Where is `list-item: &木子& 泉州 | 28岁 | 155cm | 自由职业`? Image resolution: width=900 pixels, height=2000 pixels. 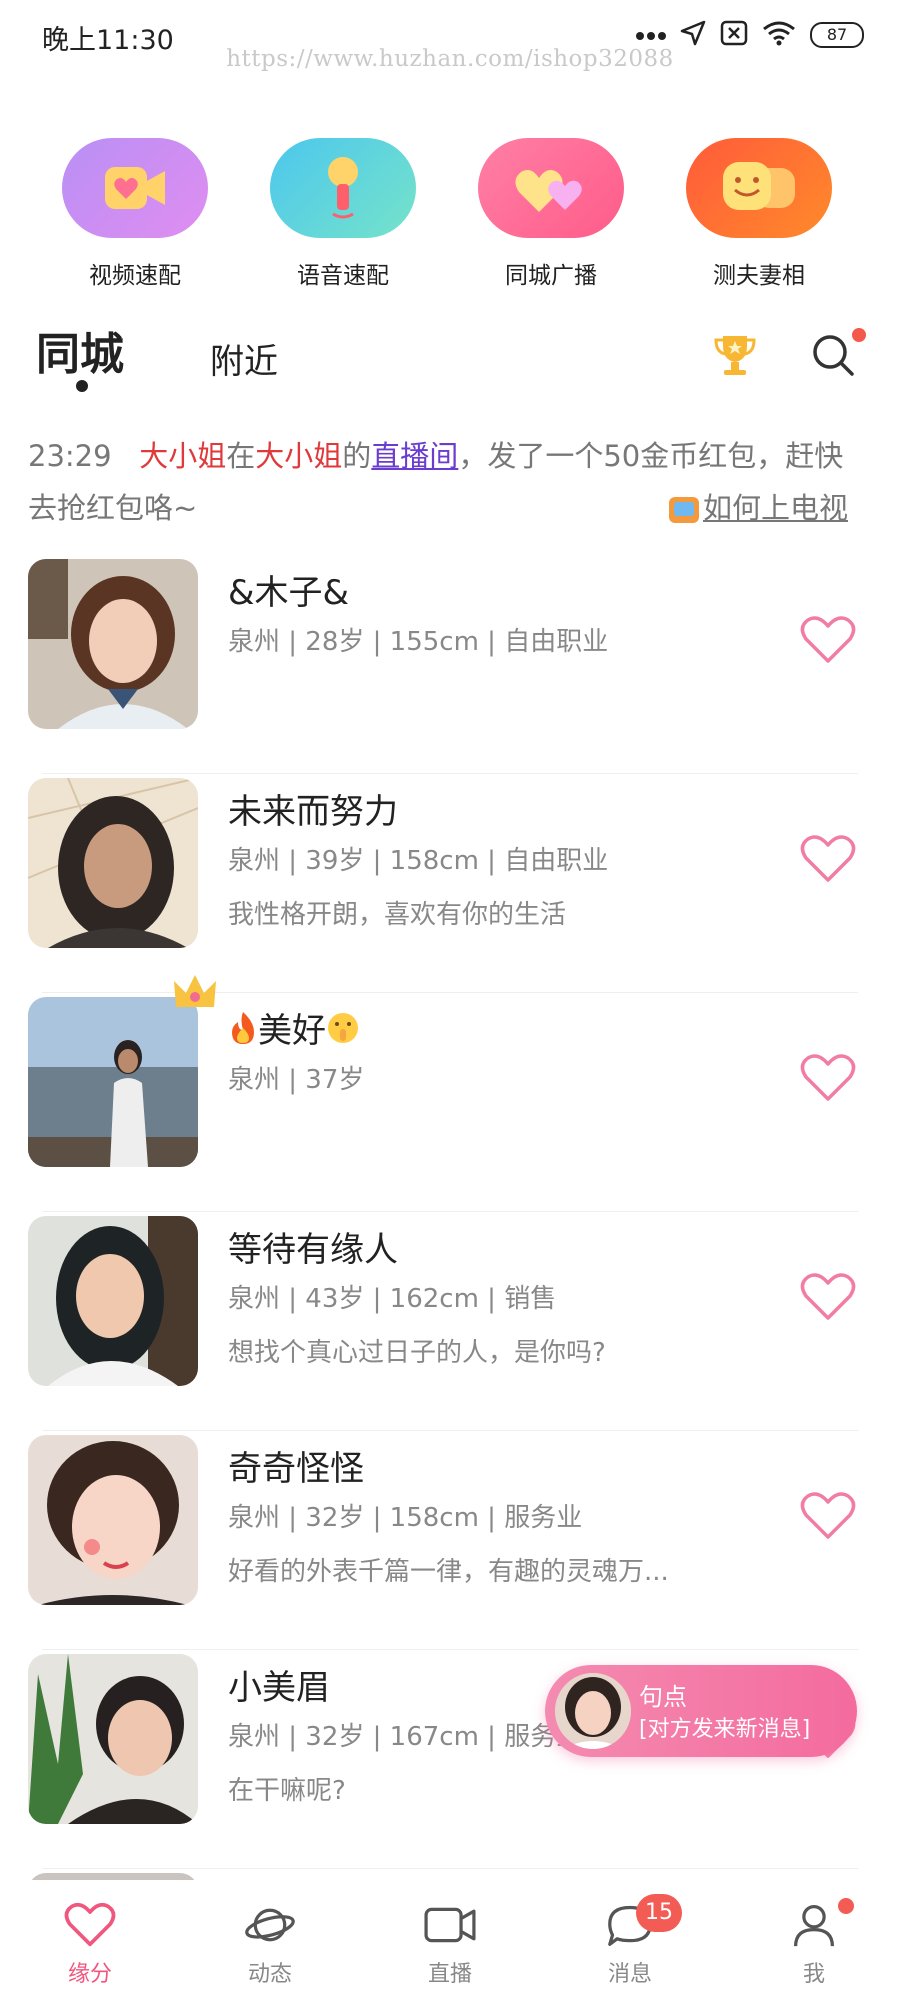
list-item: &木子& 泉州 | 28岁 | 155cm | 自由职业 is located at coordinates (450, 664).